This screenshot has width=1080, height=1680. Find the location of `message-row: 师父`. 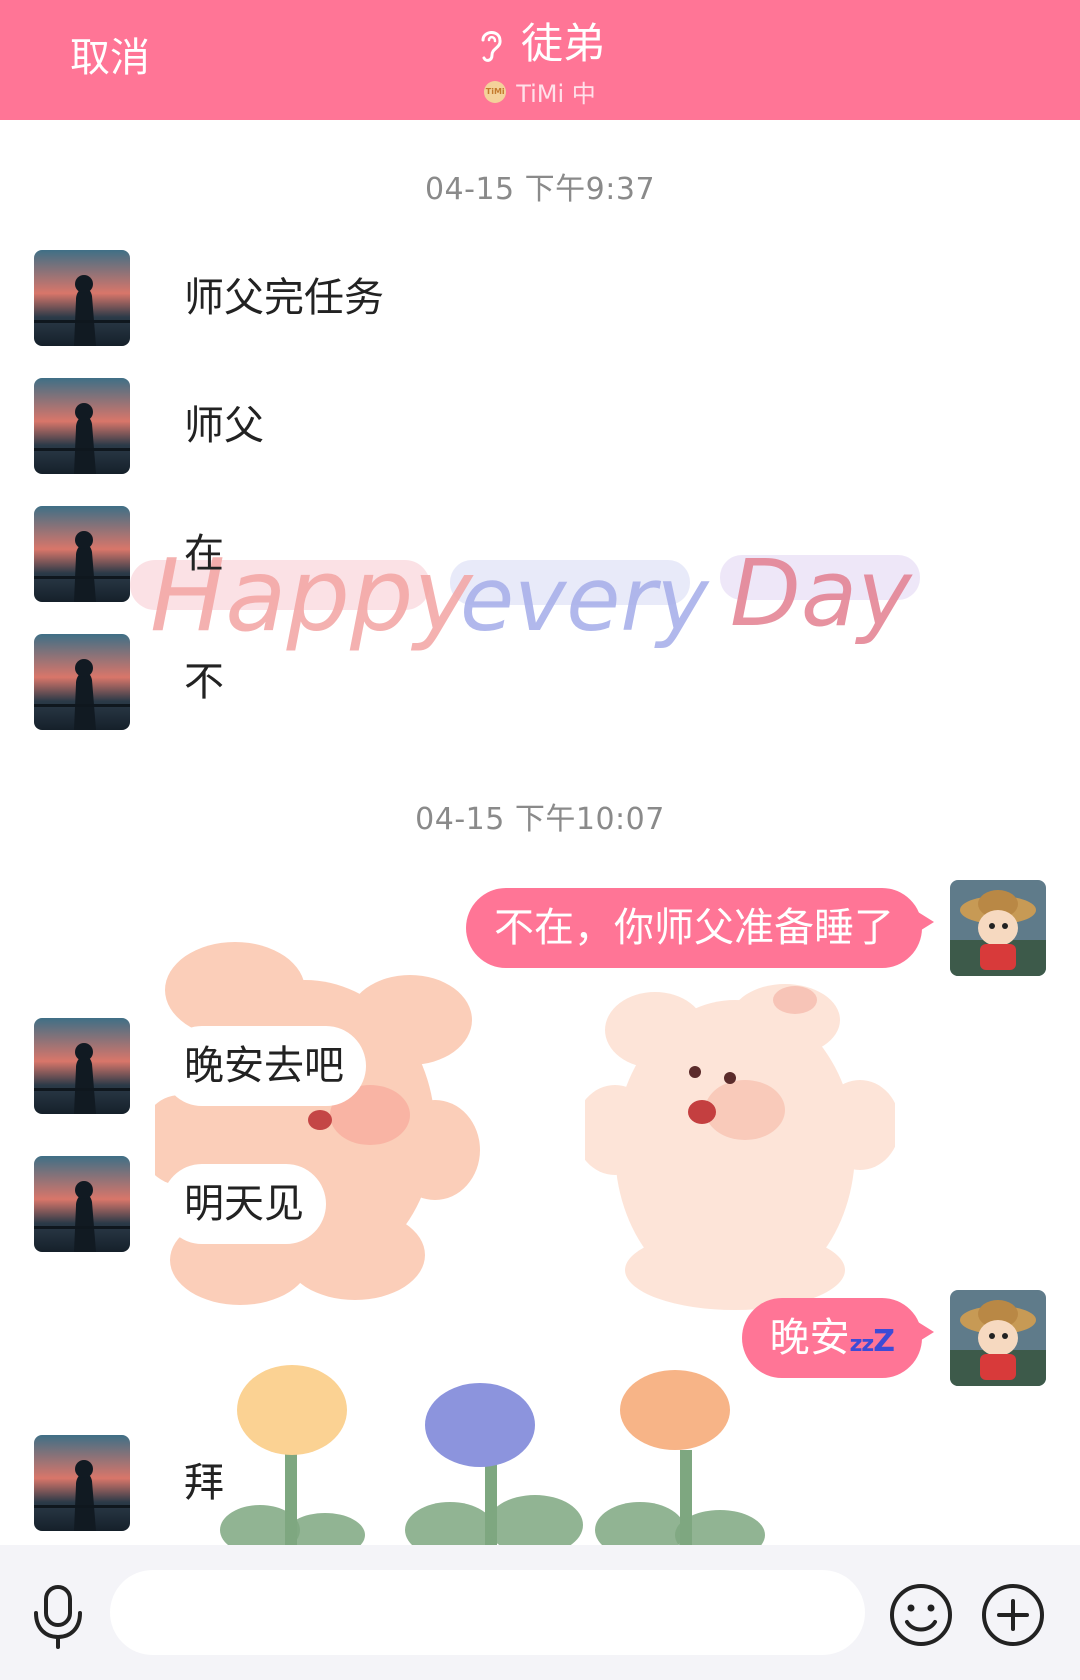

message-row: 师父 is located at coordinates (540, 426).